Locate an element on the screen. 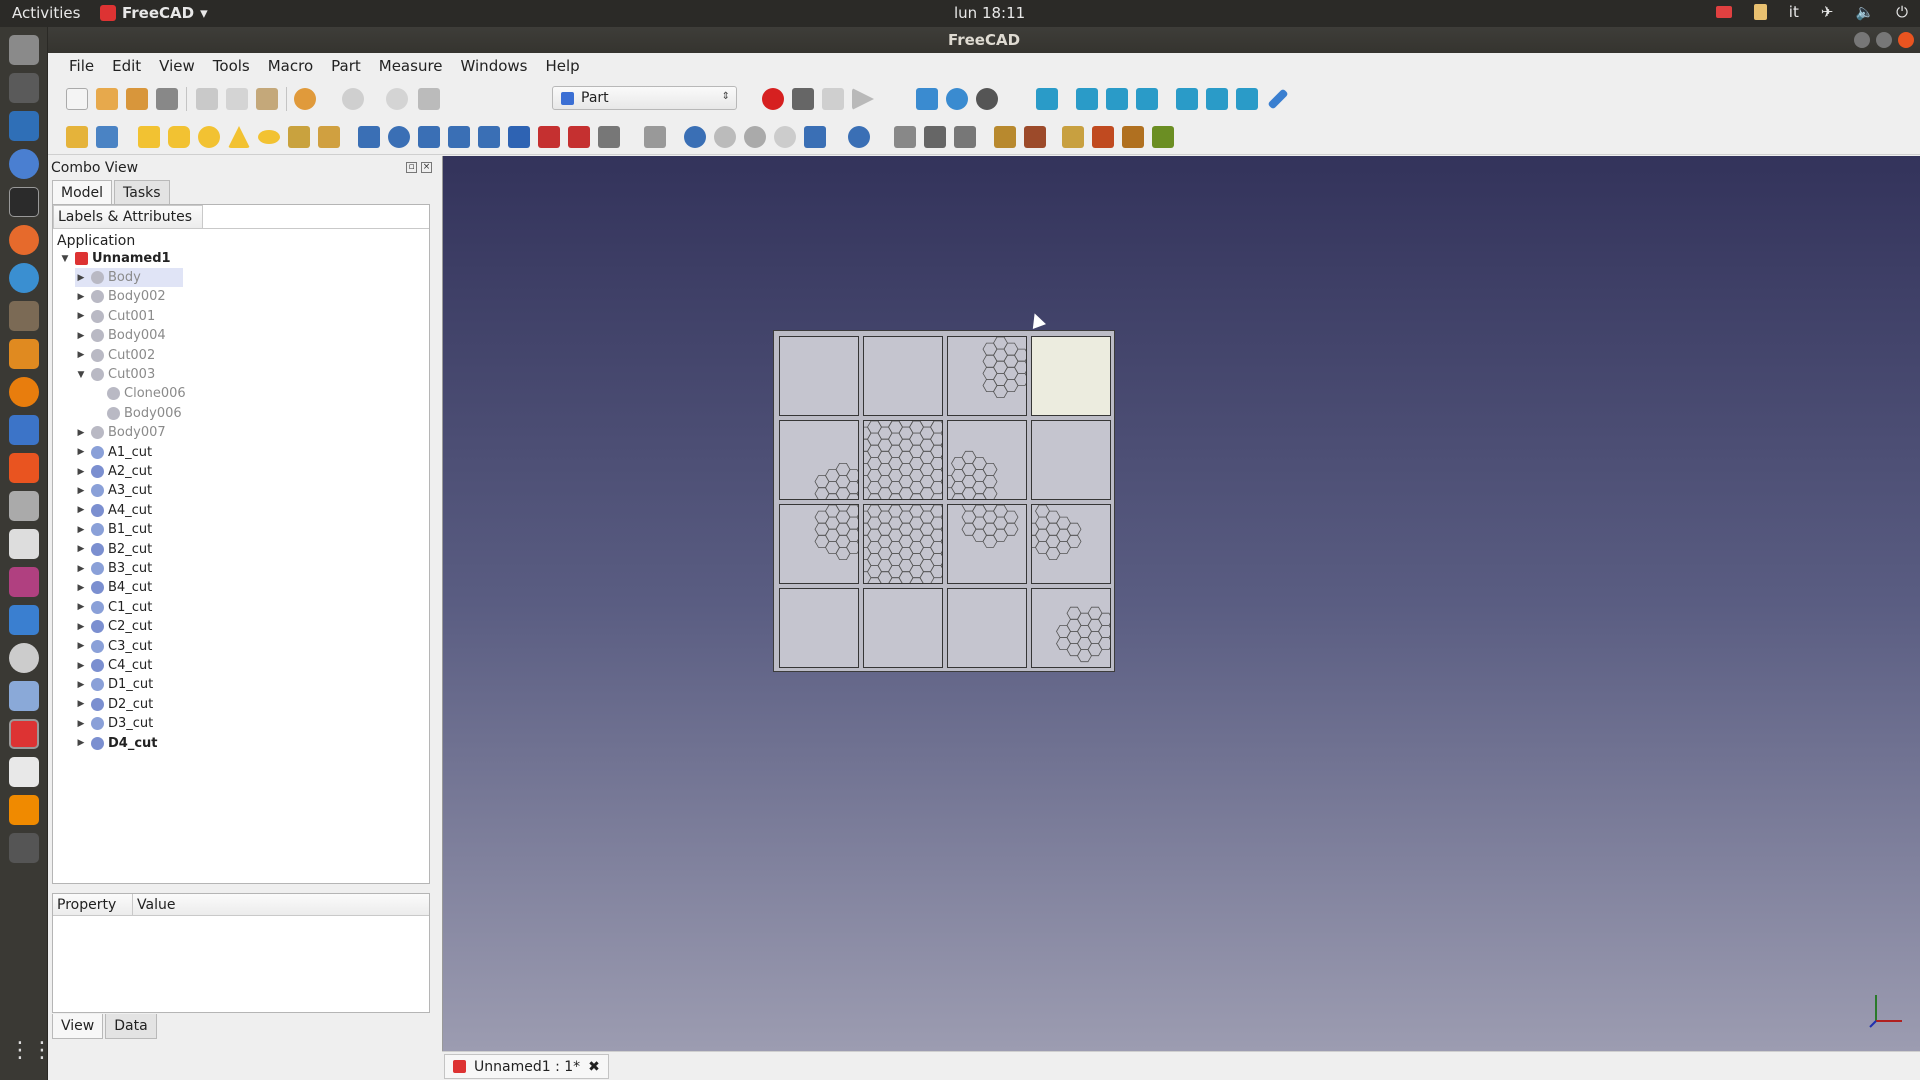 This screenshot has height=1080, width=1920. make-face-icon is located at coordinates (519, 137).